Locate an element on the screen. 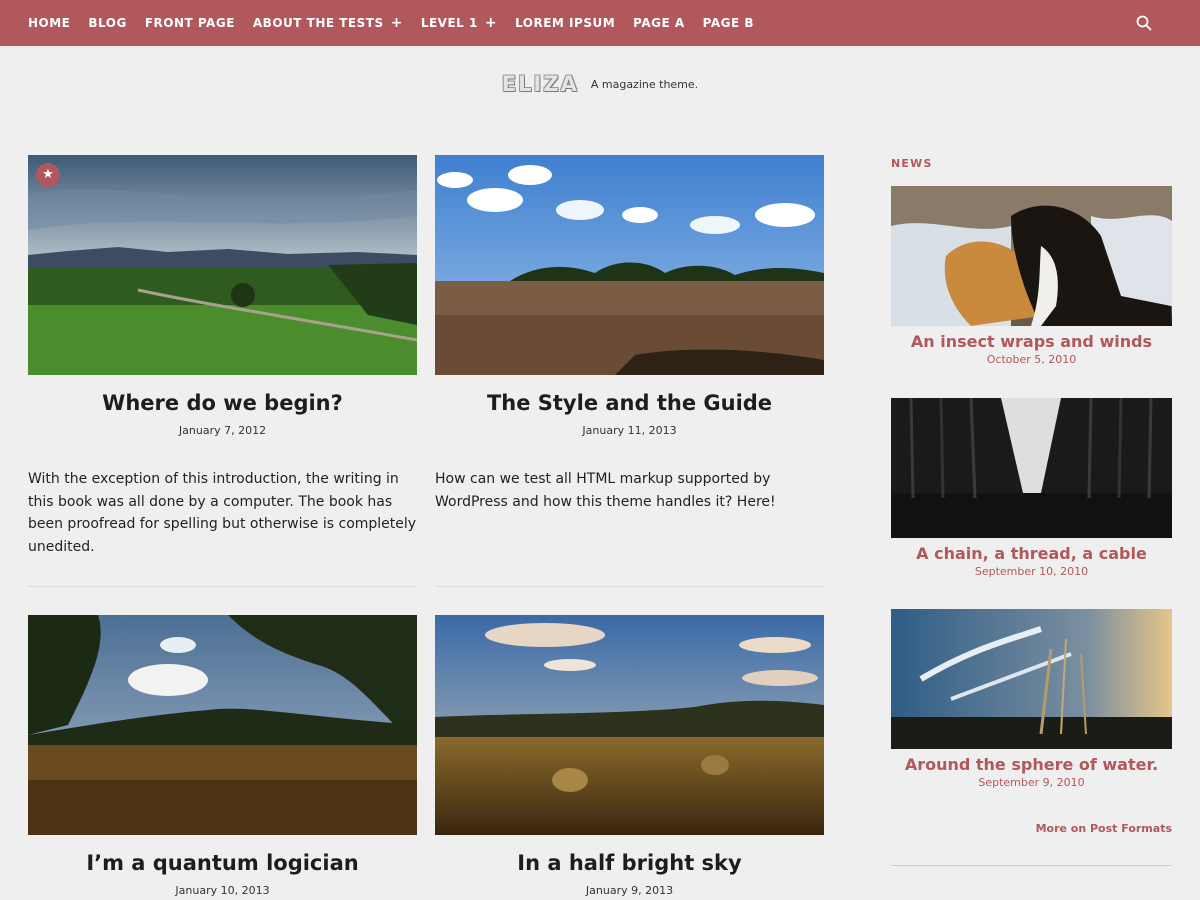  nav-label: PAGE B is located at coordinates (728, 23).